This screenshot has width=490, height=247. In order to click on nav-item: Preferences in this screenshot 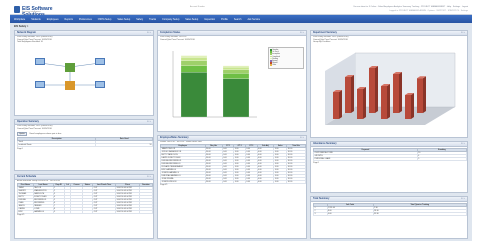, I will do `click(85, 19)`.